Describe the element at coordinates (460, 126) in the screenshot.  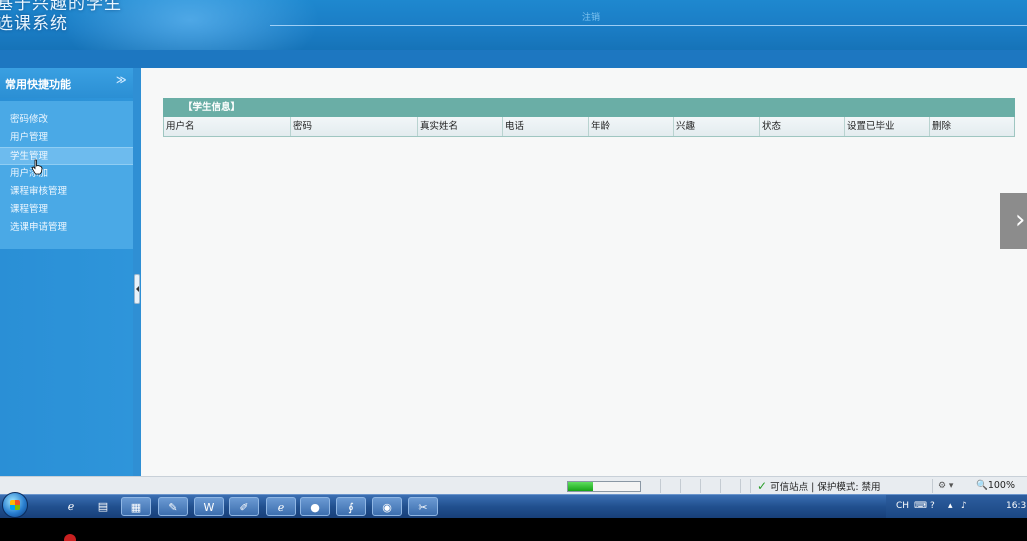
I see `column-header-real-name: 真实姓名` at that location.